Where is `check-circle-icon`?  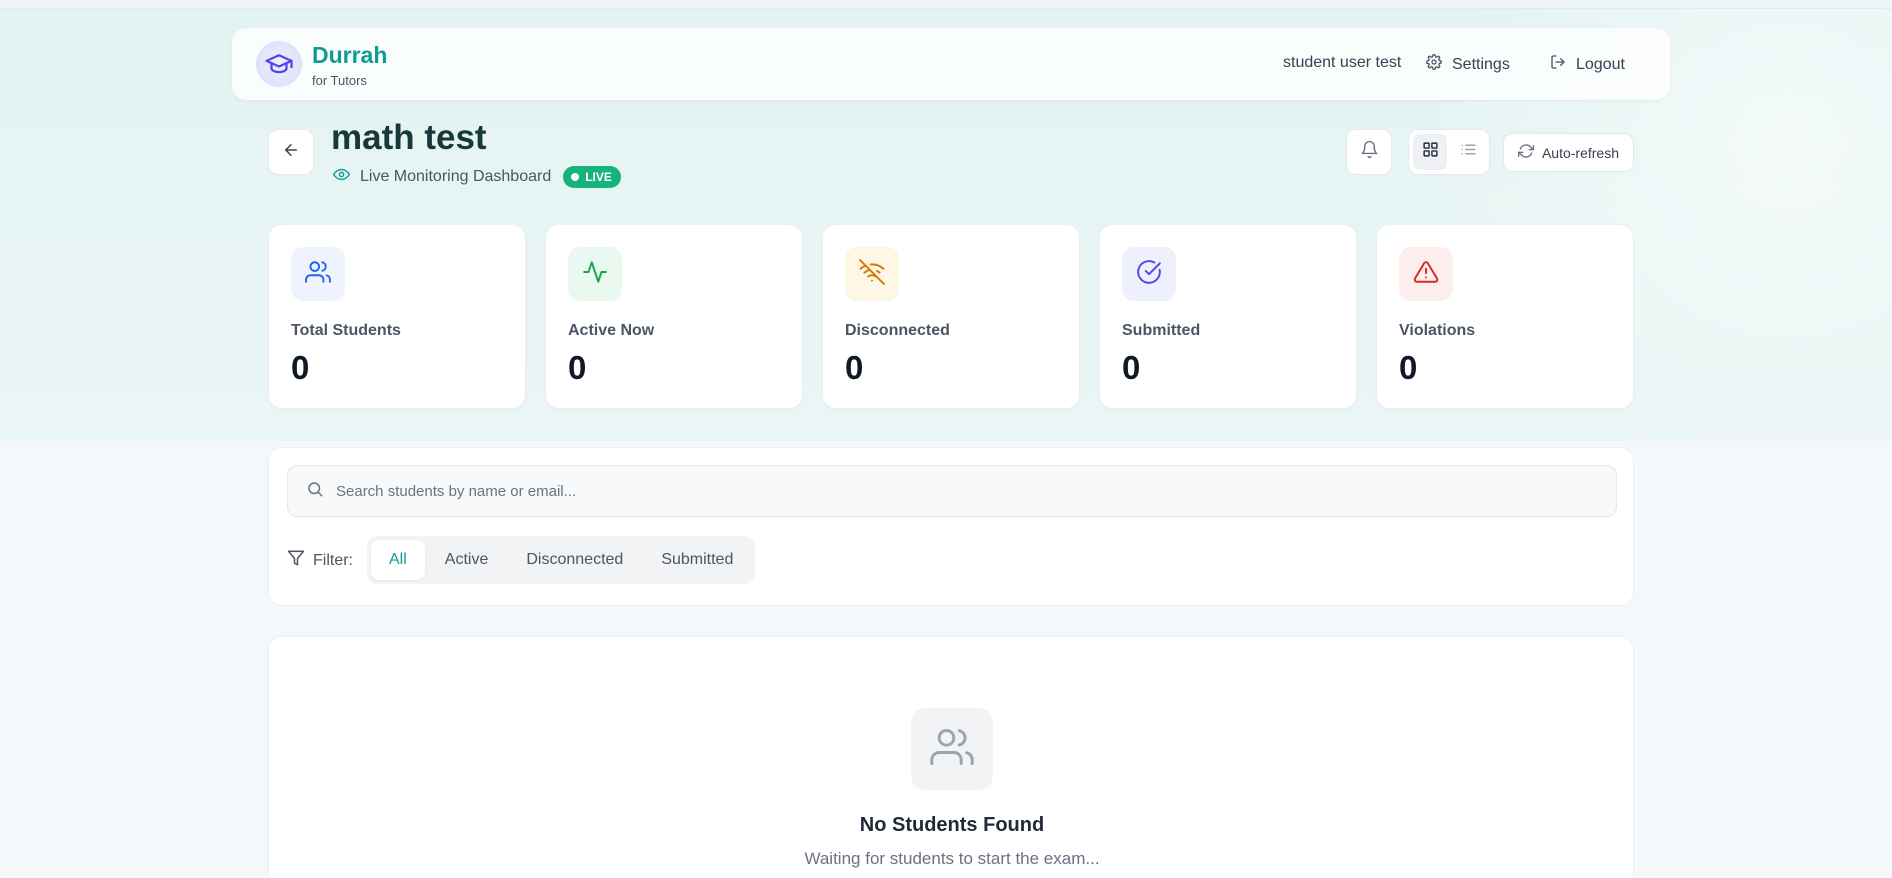
check-circle-icon is located at coordinates (1149, 274).